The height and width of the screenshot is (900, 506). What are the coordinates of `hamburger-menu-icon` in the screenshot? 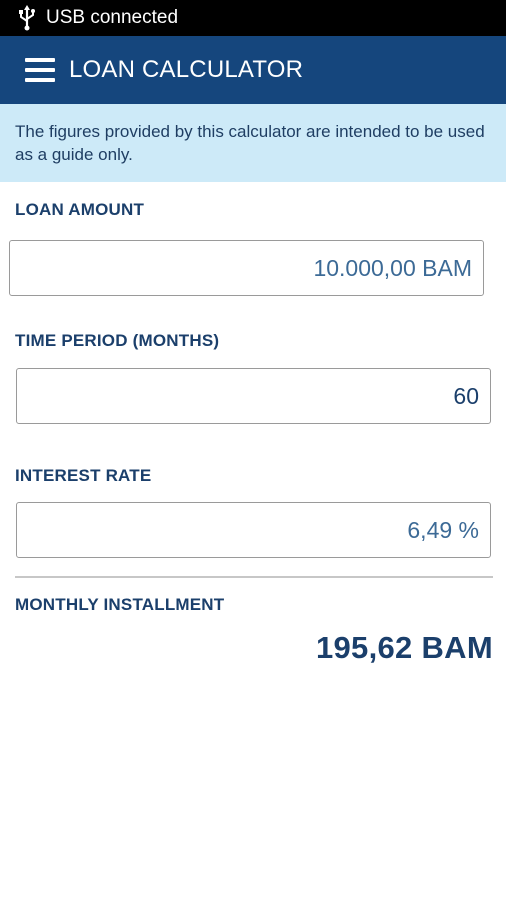 It's located at (40, 70).